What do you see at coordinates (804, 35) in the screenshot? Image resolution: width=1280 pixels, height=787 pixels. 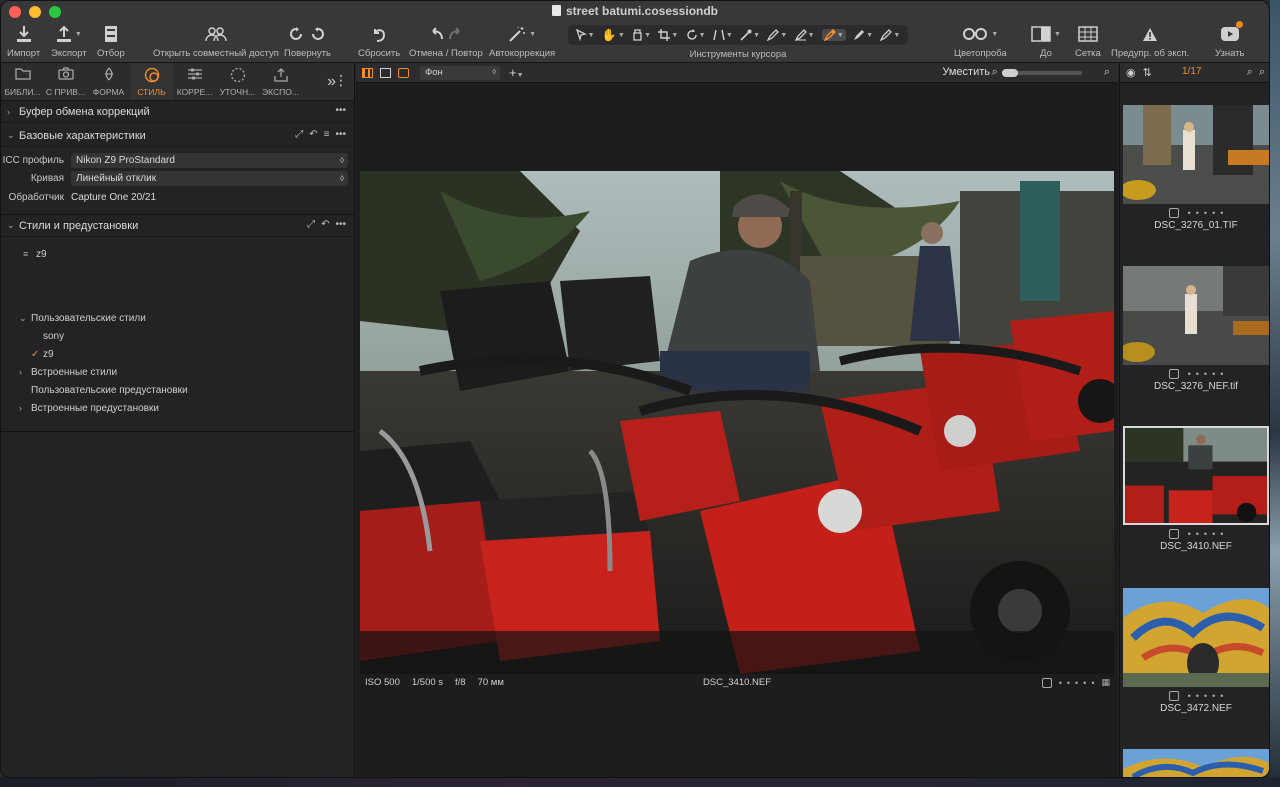 I see `gradient-cursor-tool: ▼` at bounding box center [804, 35].